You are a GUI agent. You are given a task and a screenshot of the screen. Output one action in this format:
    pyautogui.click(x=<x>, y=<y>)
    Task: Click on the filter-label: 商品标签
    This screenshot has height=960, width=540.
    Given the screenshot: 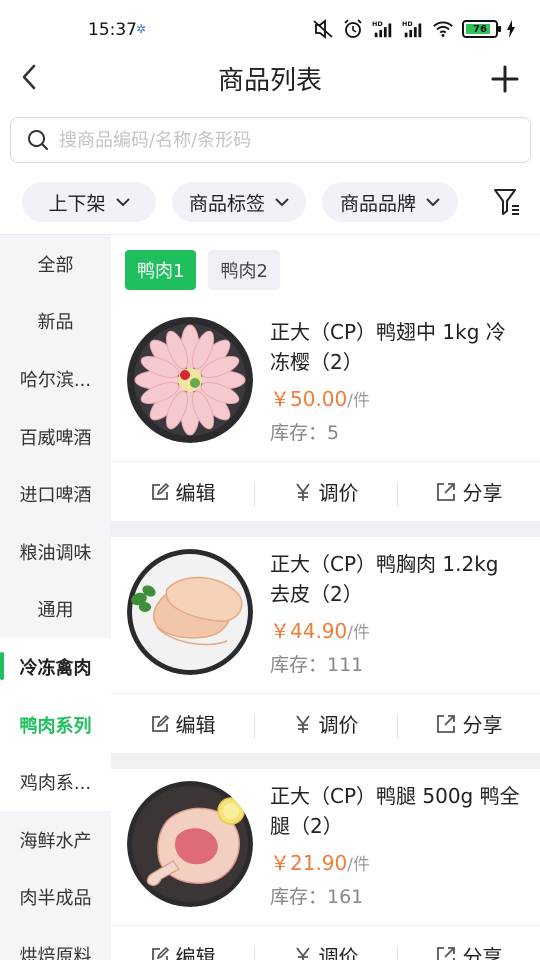 What is the action you would take?
    pyautogui.click(x=226, y=203)
    